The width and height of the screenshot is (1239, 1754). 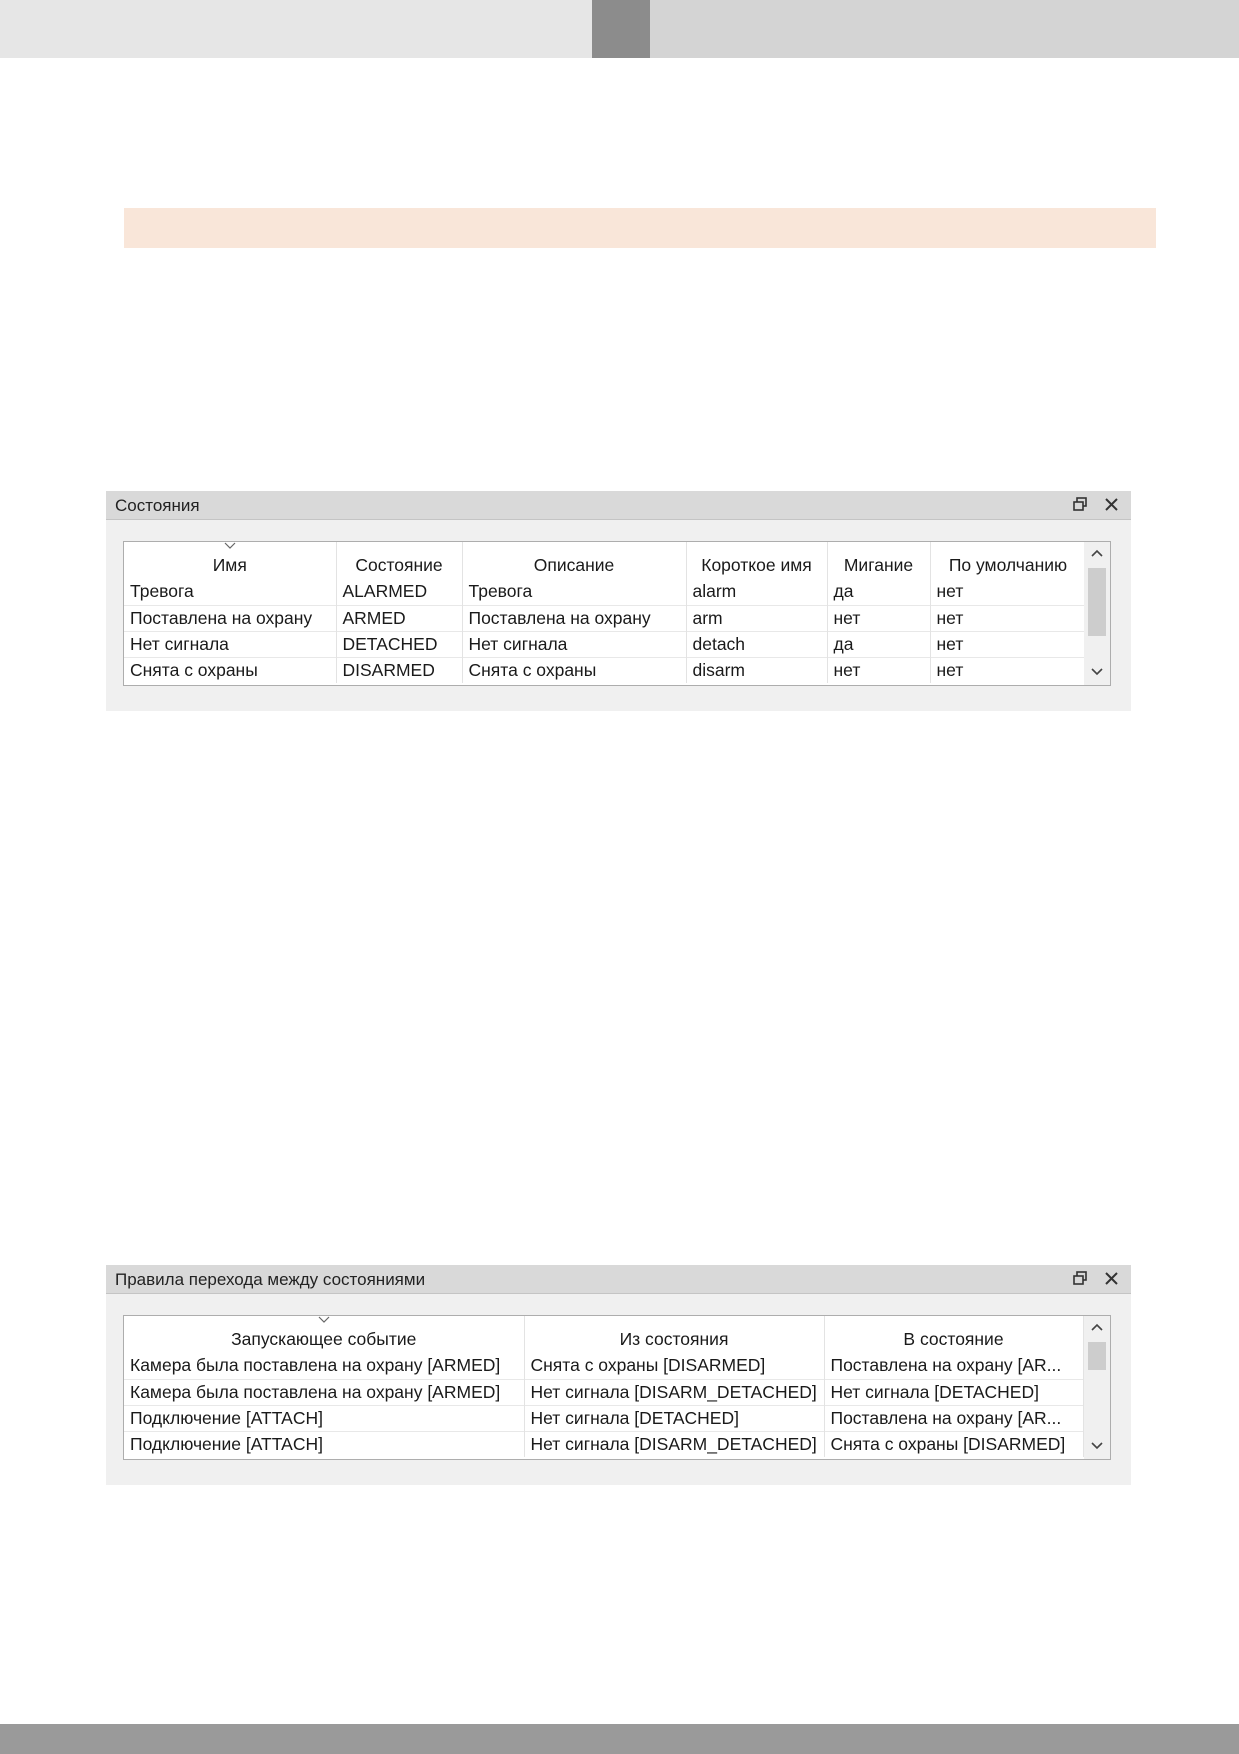 I want to click on table-cell: ALARMED, so click(x=399, y=592).